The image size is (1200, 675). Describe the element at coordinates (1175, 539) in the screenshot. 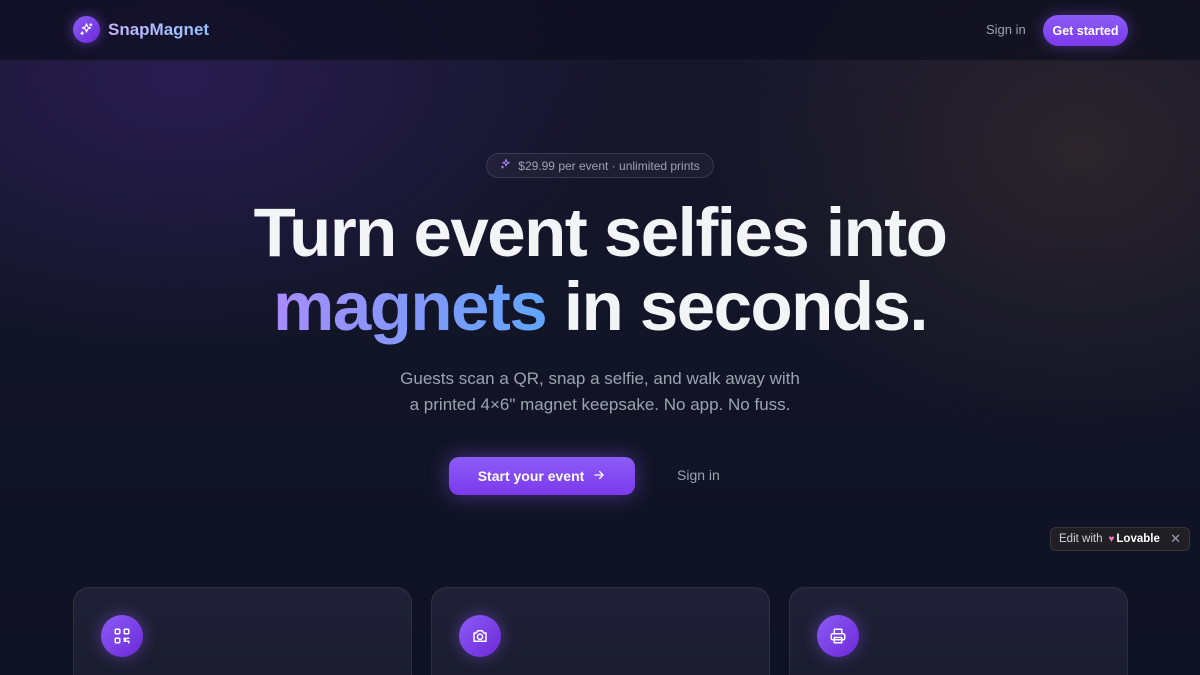

I see `close-icon: ✕` at that location.